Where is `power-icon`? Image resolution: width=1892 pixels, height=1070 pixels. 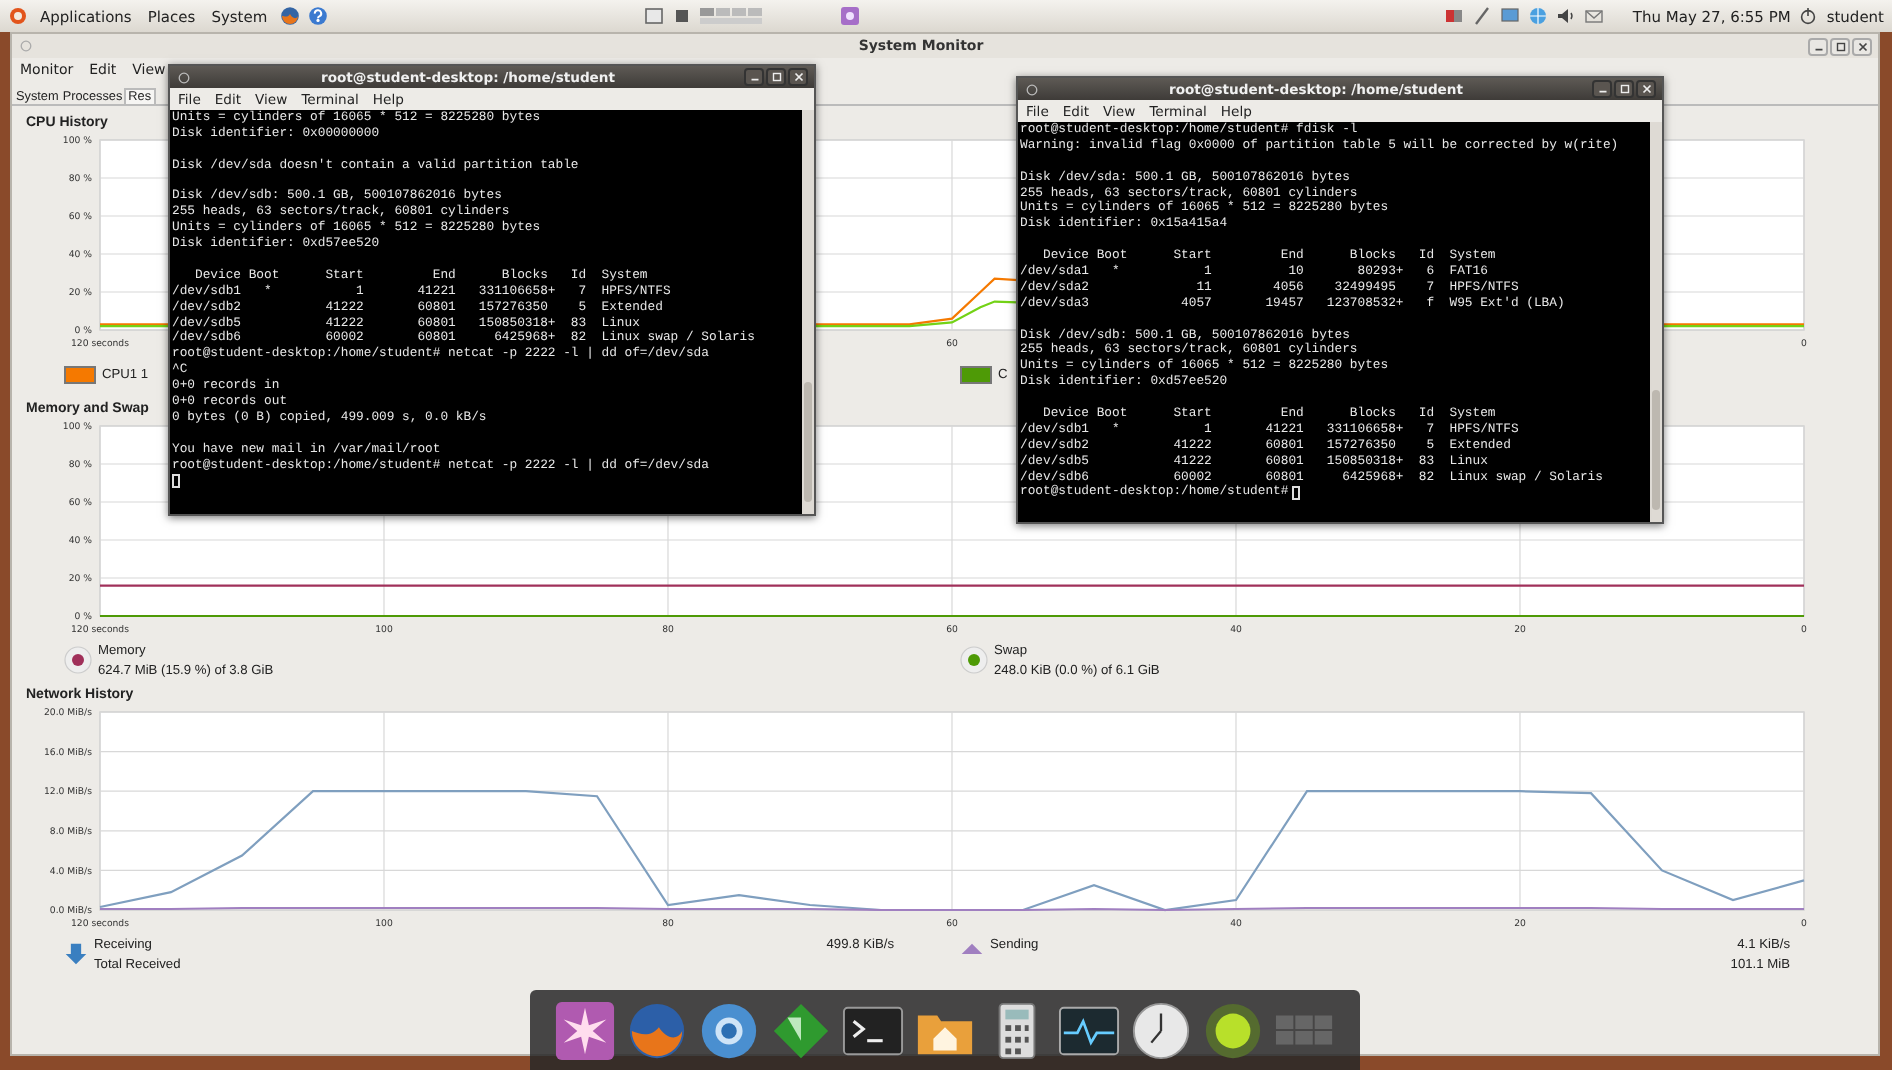
power-icon is located at coordinates (1808, 16).